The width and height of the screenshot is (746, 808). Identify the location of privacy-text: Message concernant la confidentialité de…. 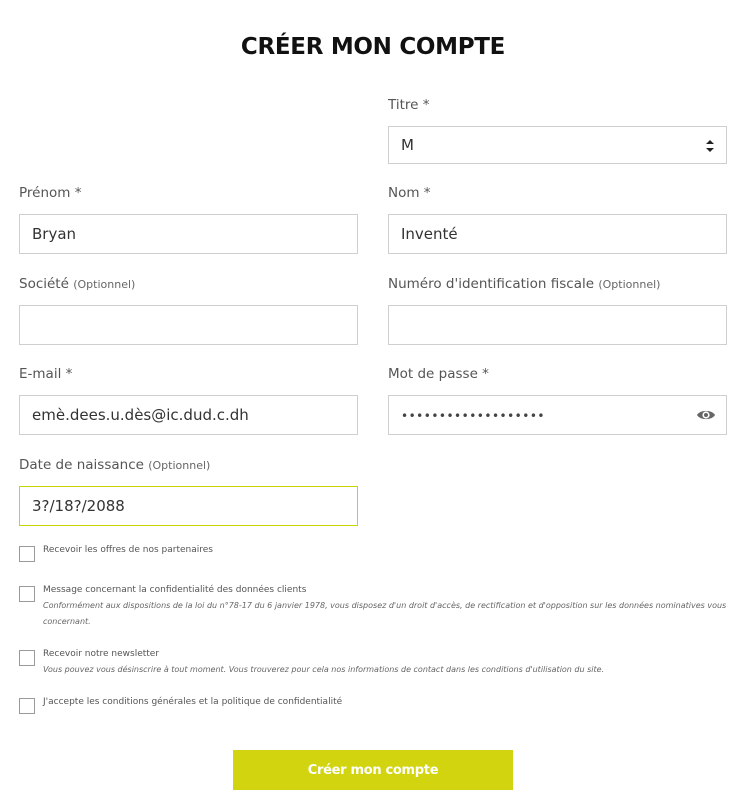
(388, 606).